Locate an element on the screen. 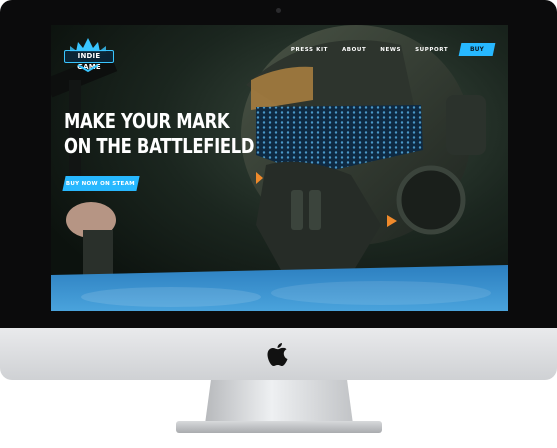  monitor-stand is located at coordinates (279, 402).